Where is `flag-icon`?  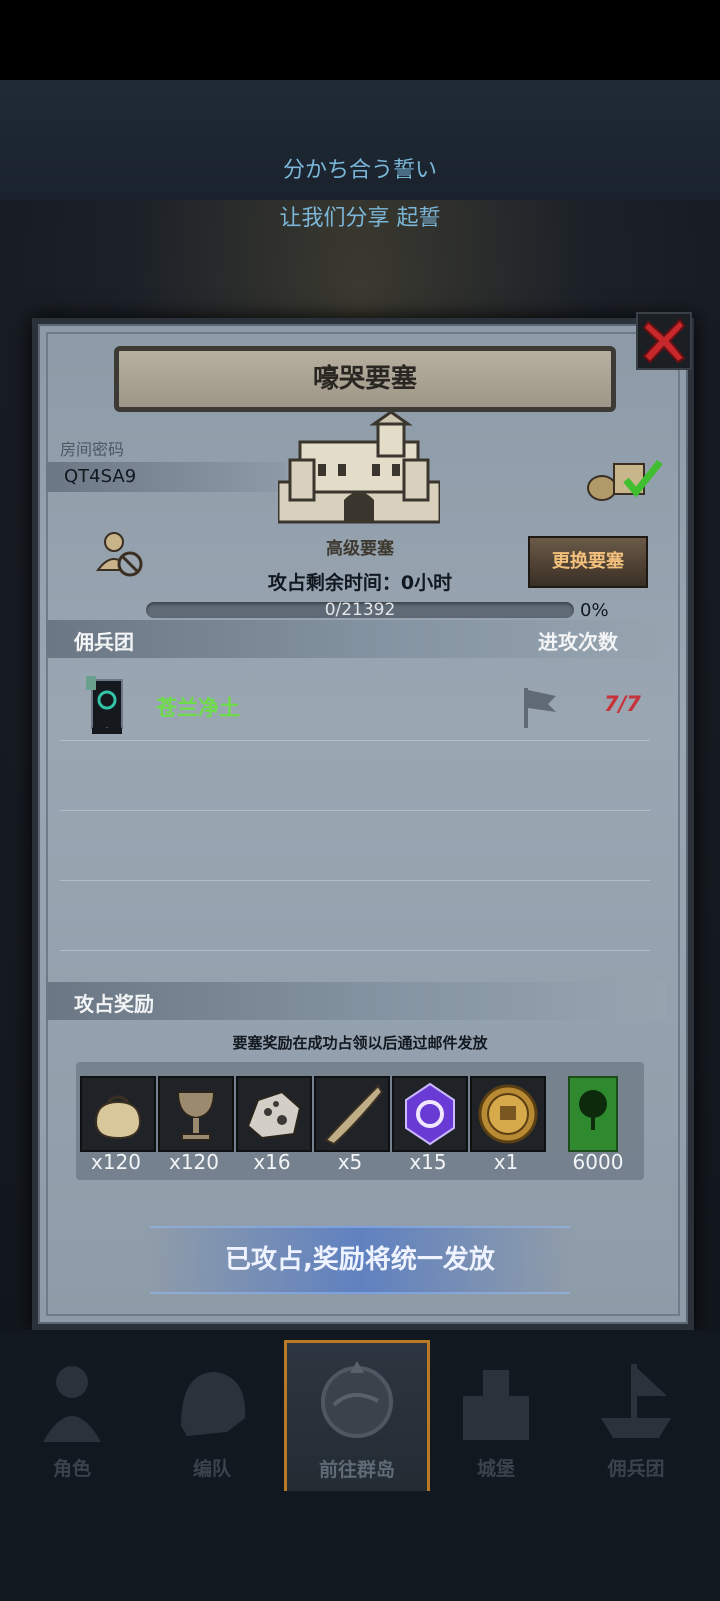
flag-icon is located at coordinates (540, 708).